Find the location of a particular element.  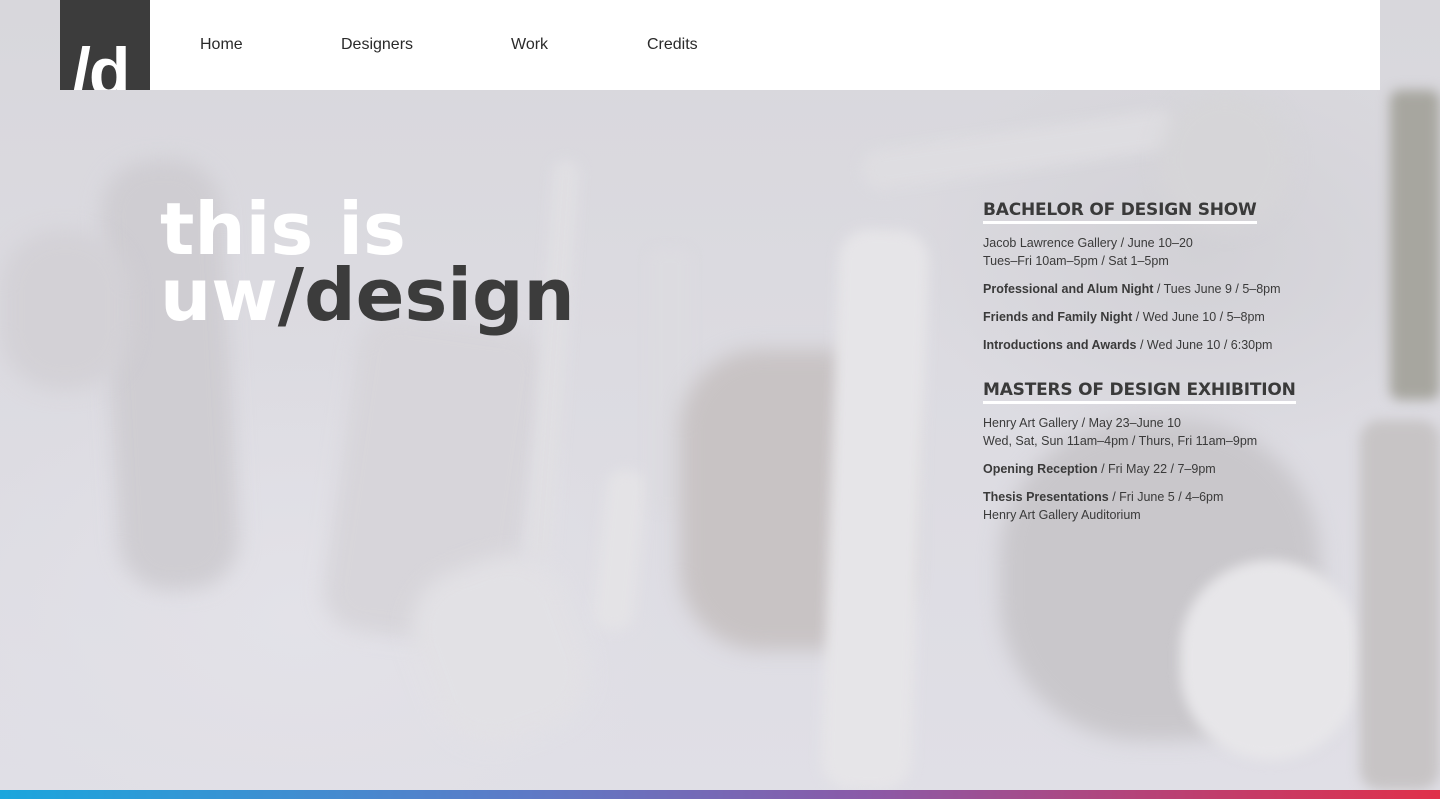

nav-credits-link: Credits is located at coordinates (672, 45).